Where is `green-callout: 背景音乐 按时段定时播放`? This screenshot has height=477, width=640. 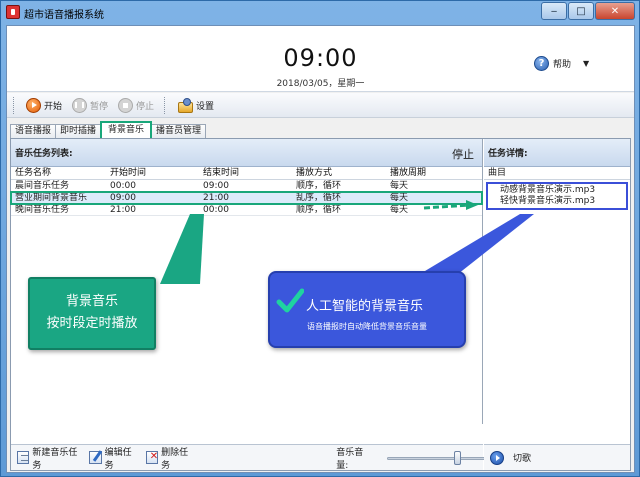
green-callout: 背景音乐 按时段定时播放 is located at coordinates (92, 313).